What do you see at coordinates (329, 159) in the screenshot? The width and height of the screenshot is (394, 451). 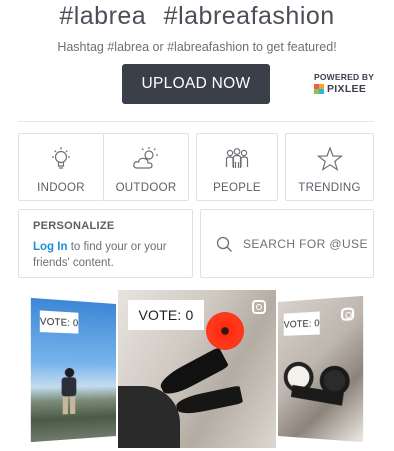 I see `star-icon` at bounding box center [329, 159].